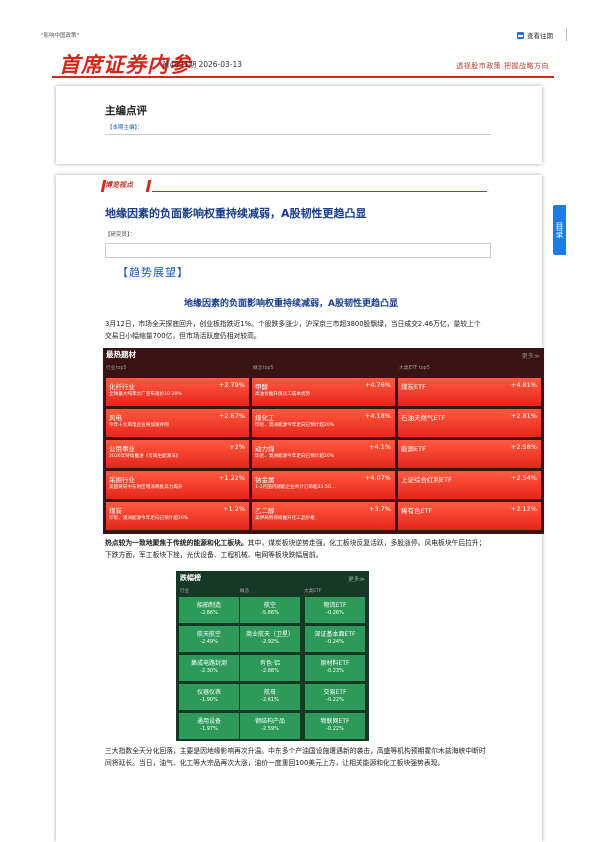  What do you see at coordinates (115, 511) in the screenshot?
I see `hot-topic-name: 煤炭` at bounding box center [115, 511].